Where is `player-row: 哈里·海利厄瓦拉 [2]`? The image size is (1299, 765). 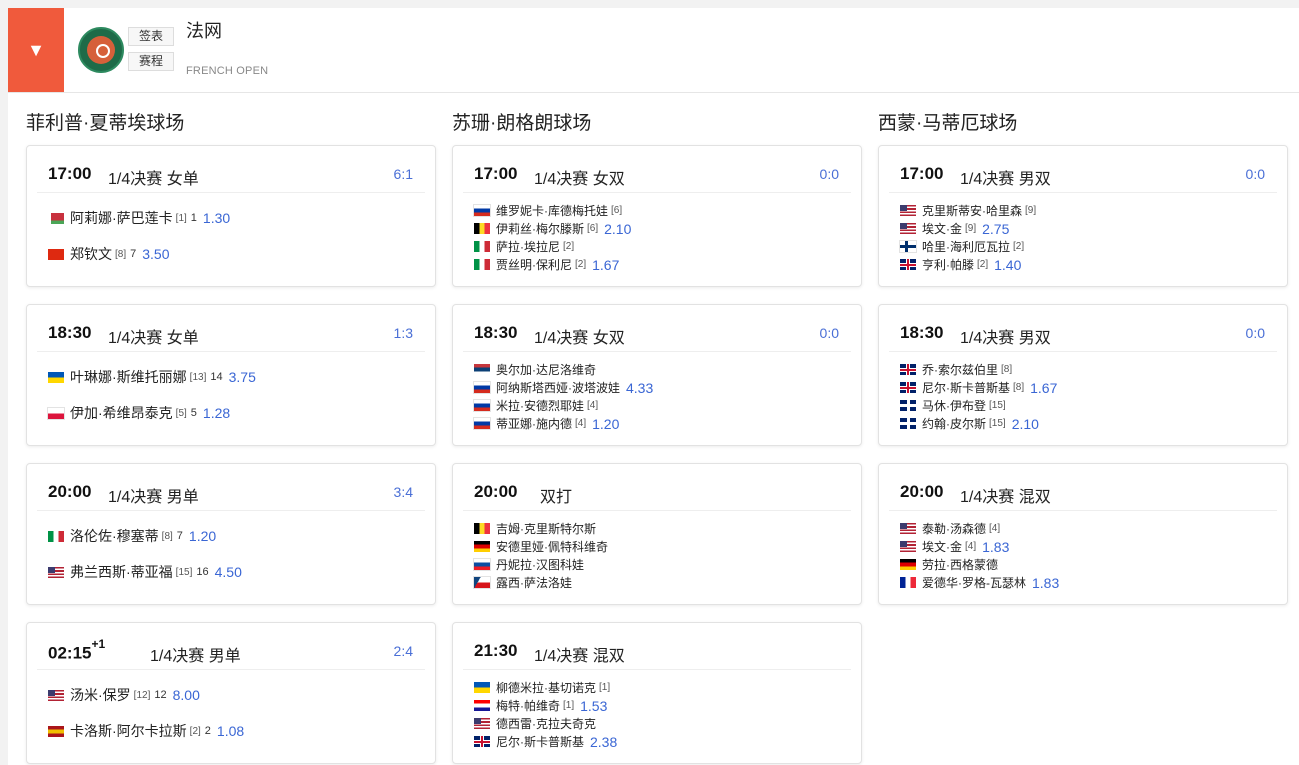
player-row: 哈里·海利厄瓦拉 [2] is located at coordinates (961, 246).